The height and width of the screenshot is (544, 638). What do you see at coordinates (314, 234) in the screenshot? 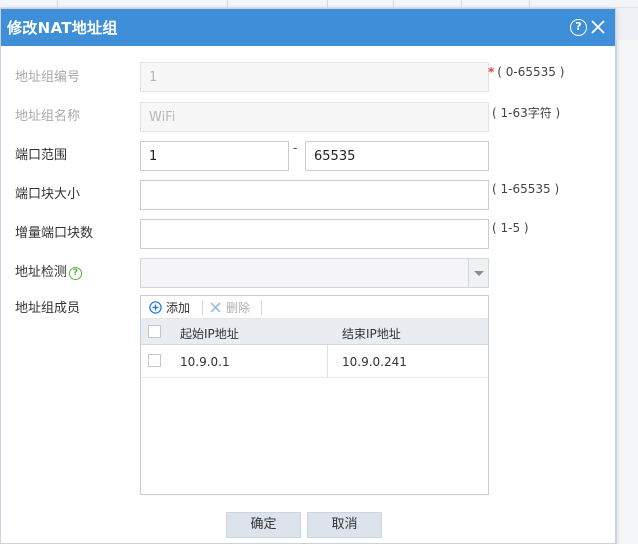
I see `incremental-blocks-input` at bounding box center [314, 234].